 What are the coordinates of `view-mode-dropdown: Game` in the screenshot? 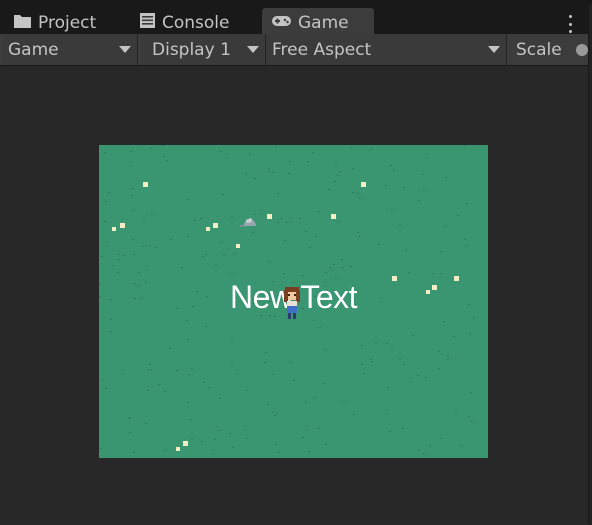 It's located at (70, 49).